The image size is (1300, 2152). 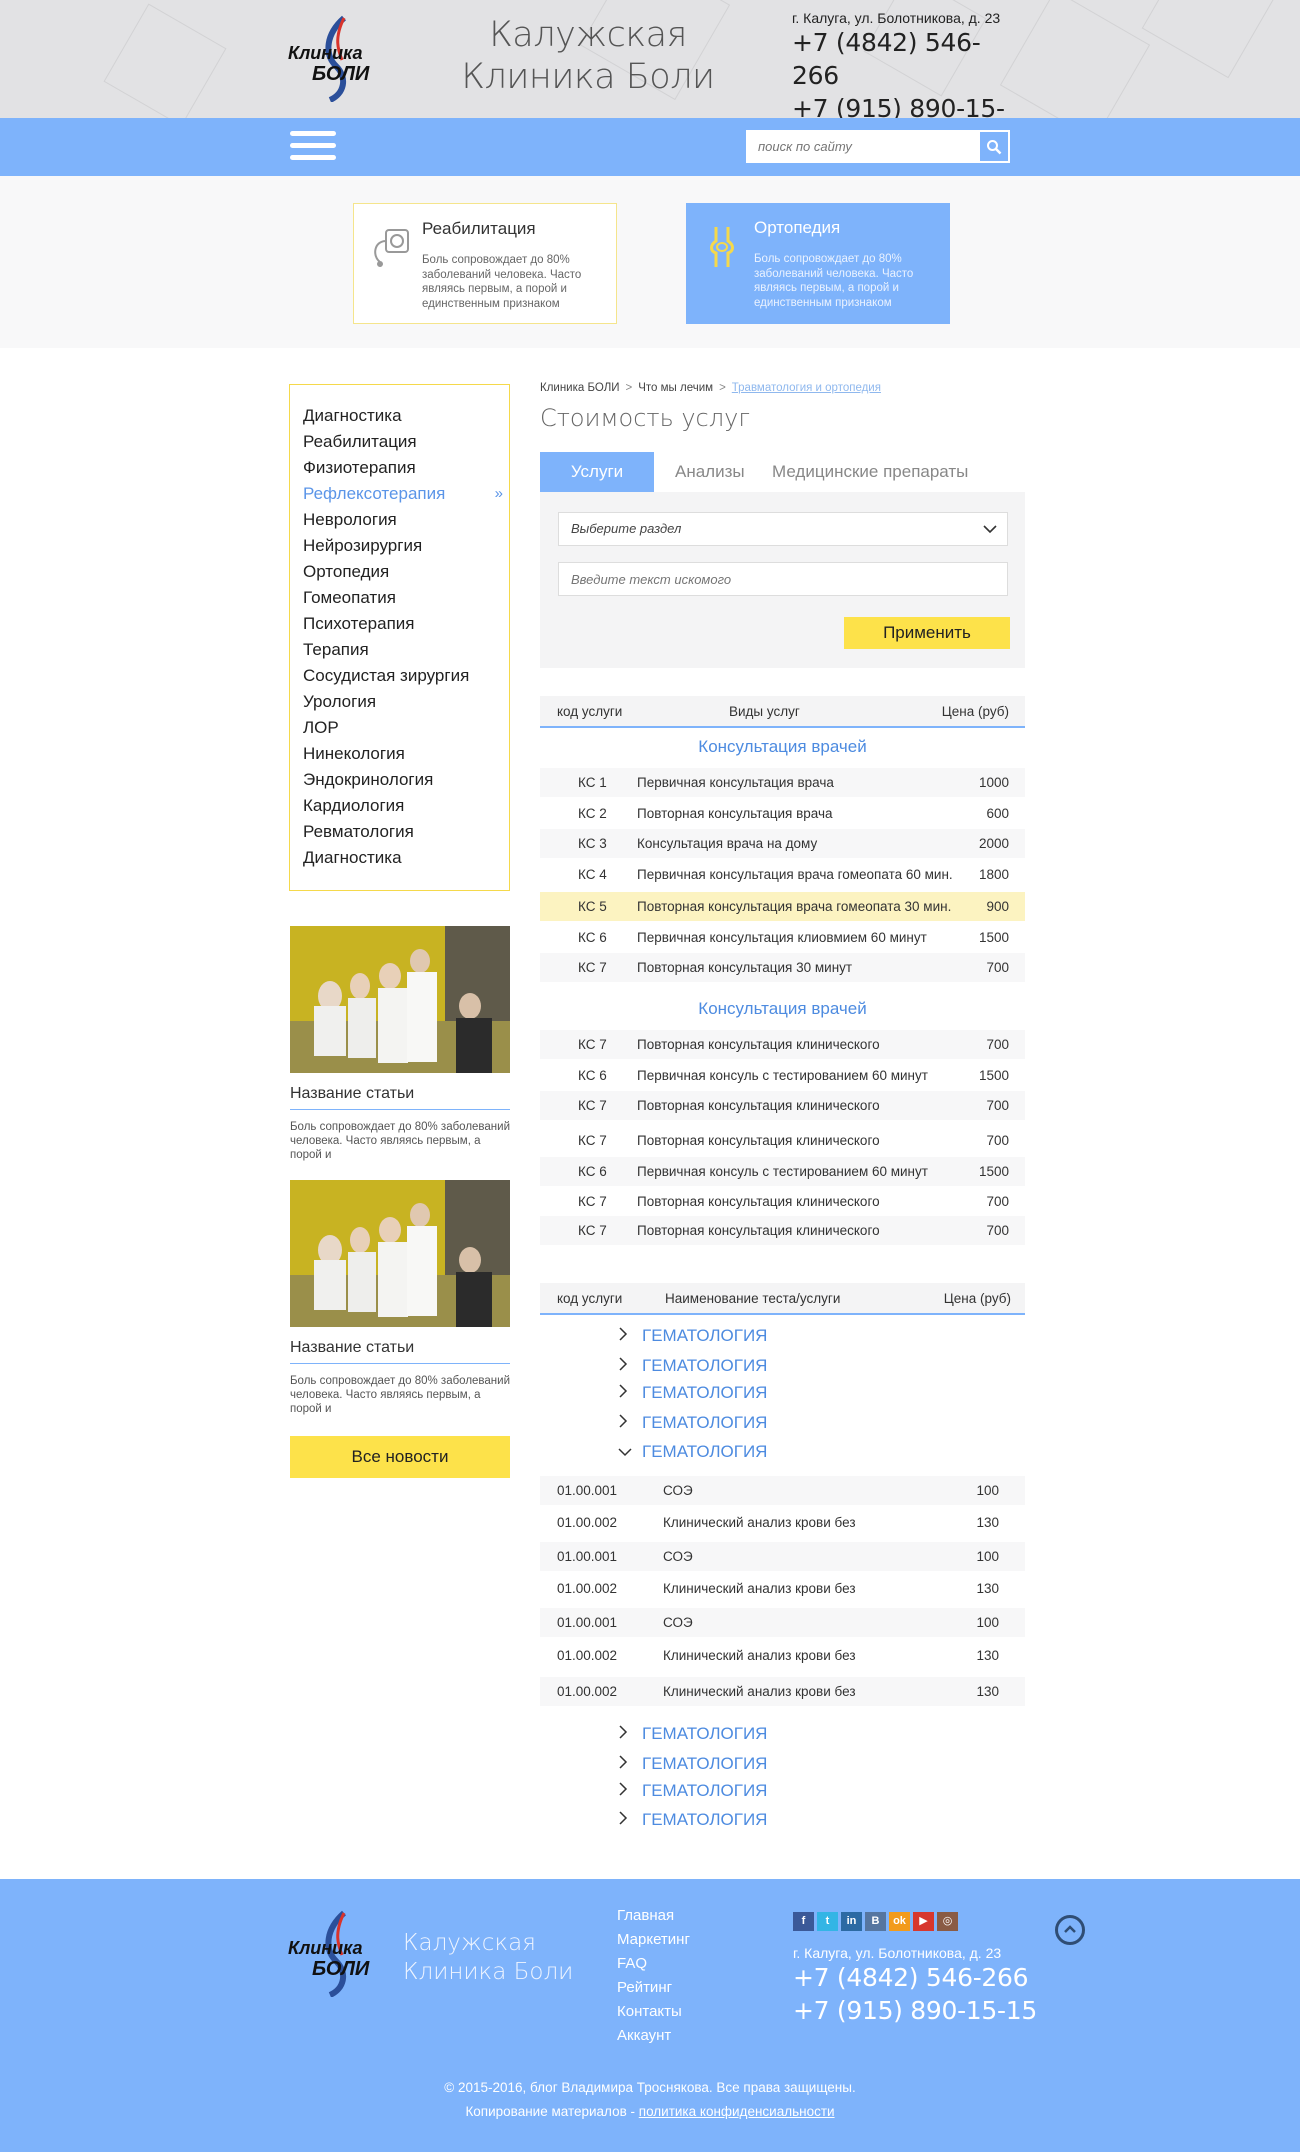 I want to click on sidebar-item: Психотерапия, so click(x=406, y=624).